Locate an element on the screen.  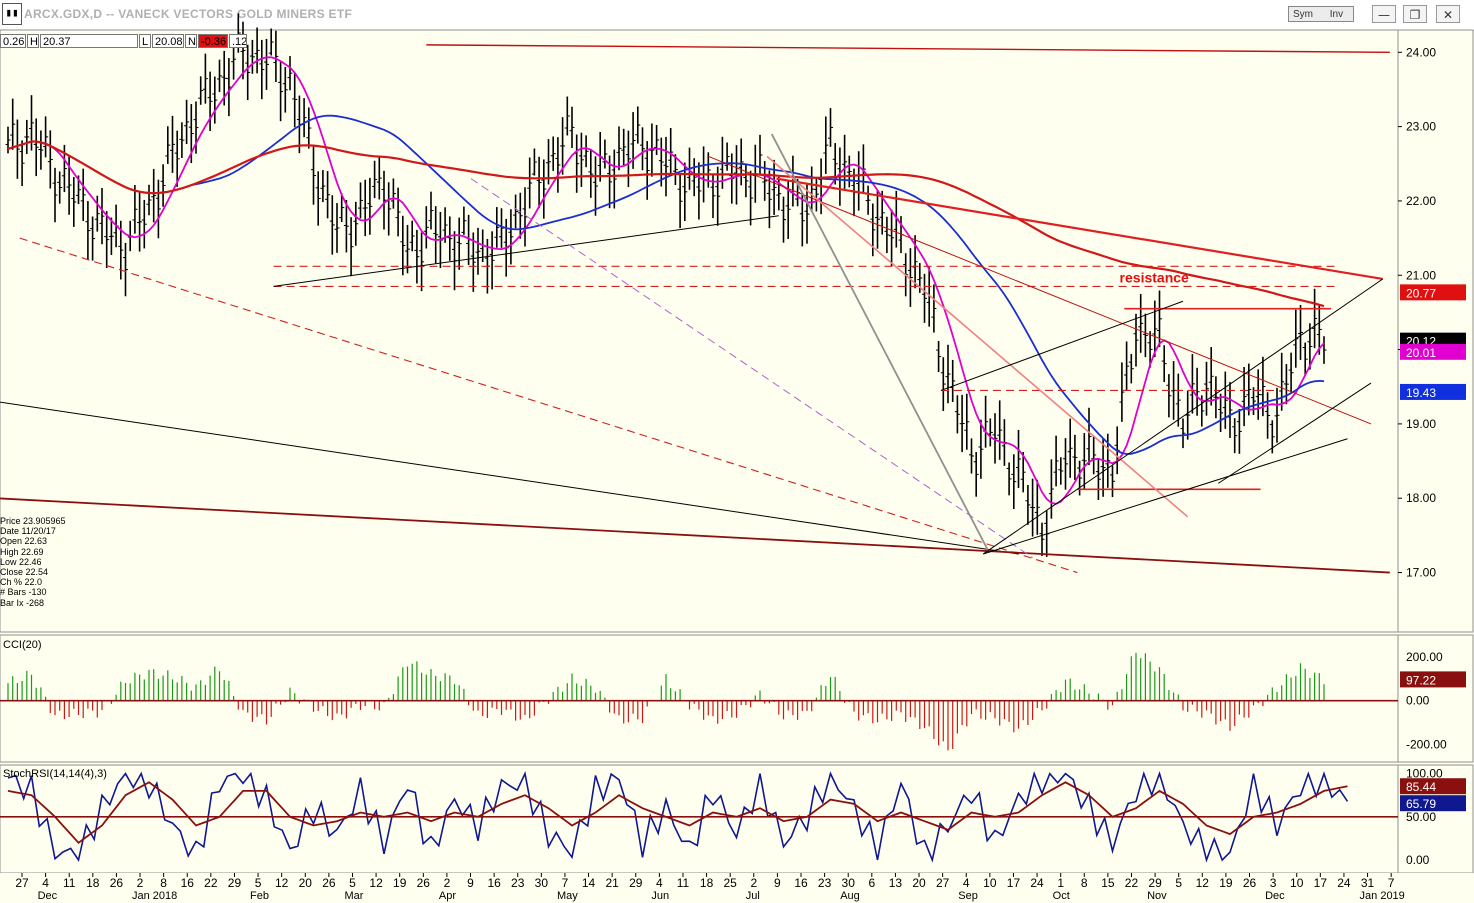
ohlc-change: -0.36 is located at coordinates (213, 41).